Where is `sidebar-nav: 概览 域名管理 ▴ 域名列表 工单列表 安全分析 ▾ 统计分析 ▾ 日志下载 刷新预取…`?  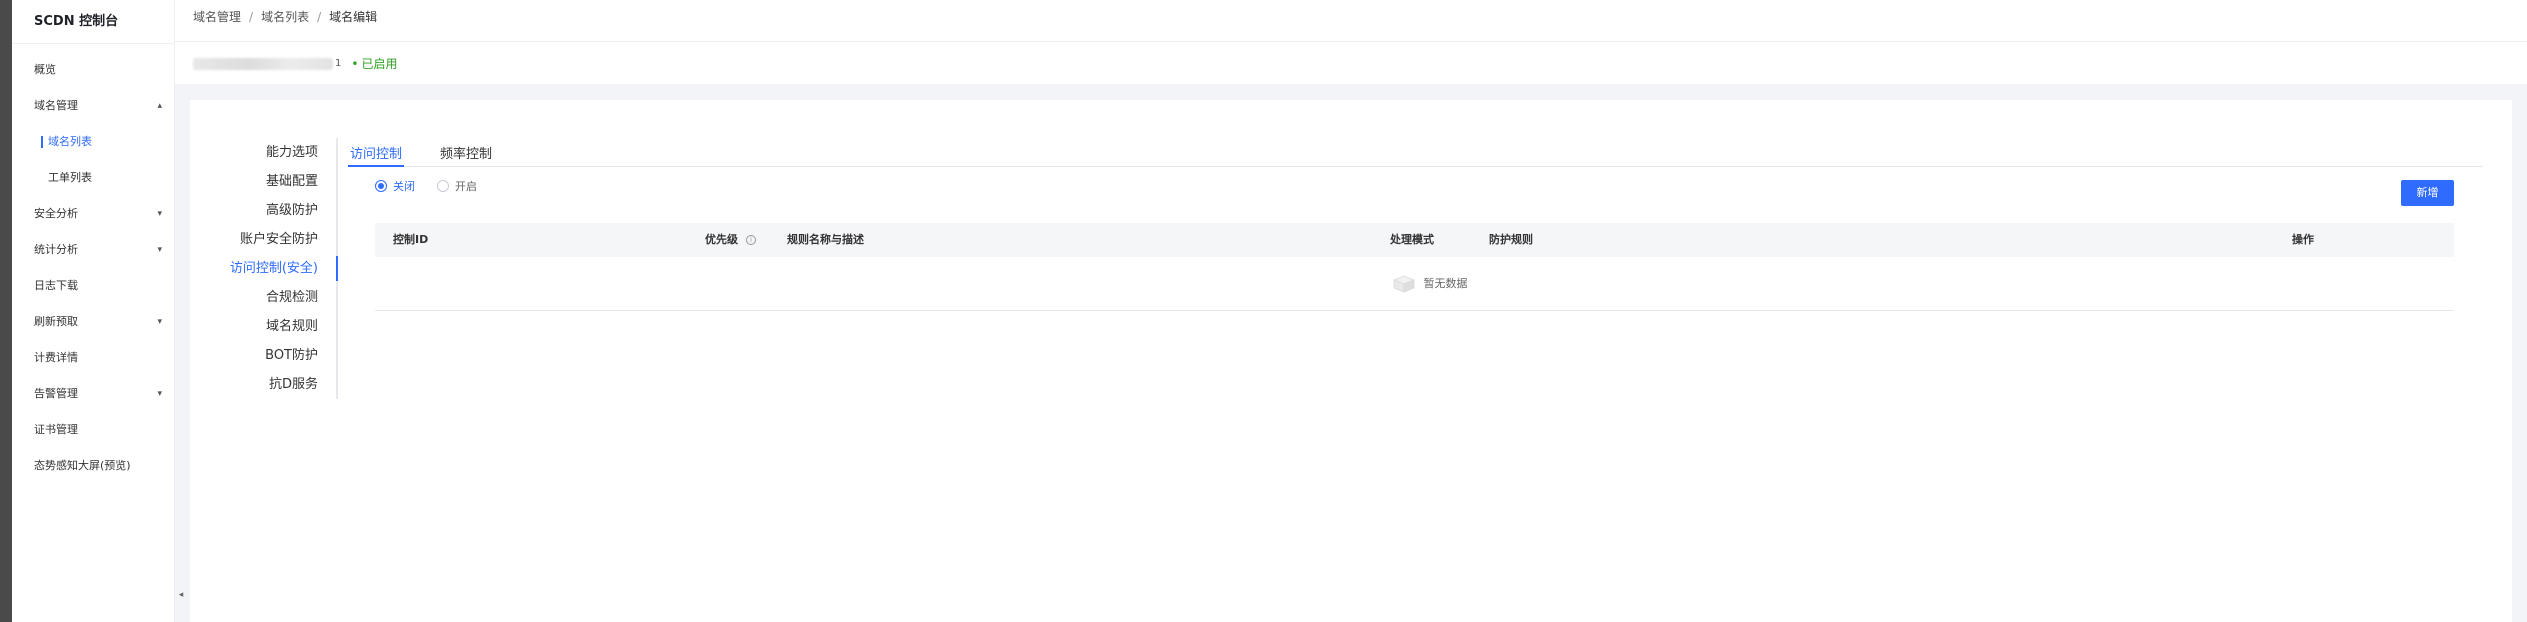
sidebar-nav: 概览 域名管理 ▴ 域名列表 工单列表 安全分析 ▾ 统计分析 ▾ 日志下载 刷新预取… is located at coordinates (93, 264).